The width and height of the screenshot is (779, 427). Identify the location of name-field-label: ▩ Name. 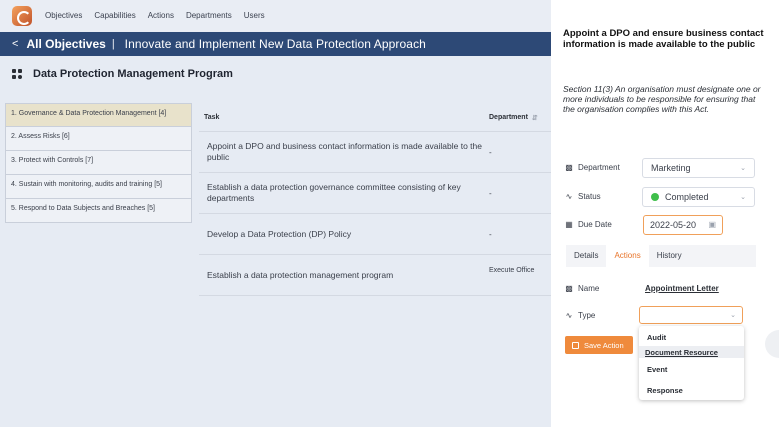
(581, 288).